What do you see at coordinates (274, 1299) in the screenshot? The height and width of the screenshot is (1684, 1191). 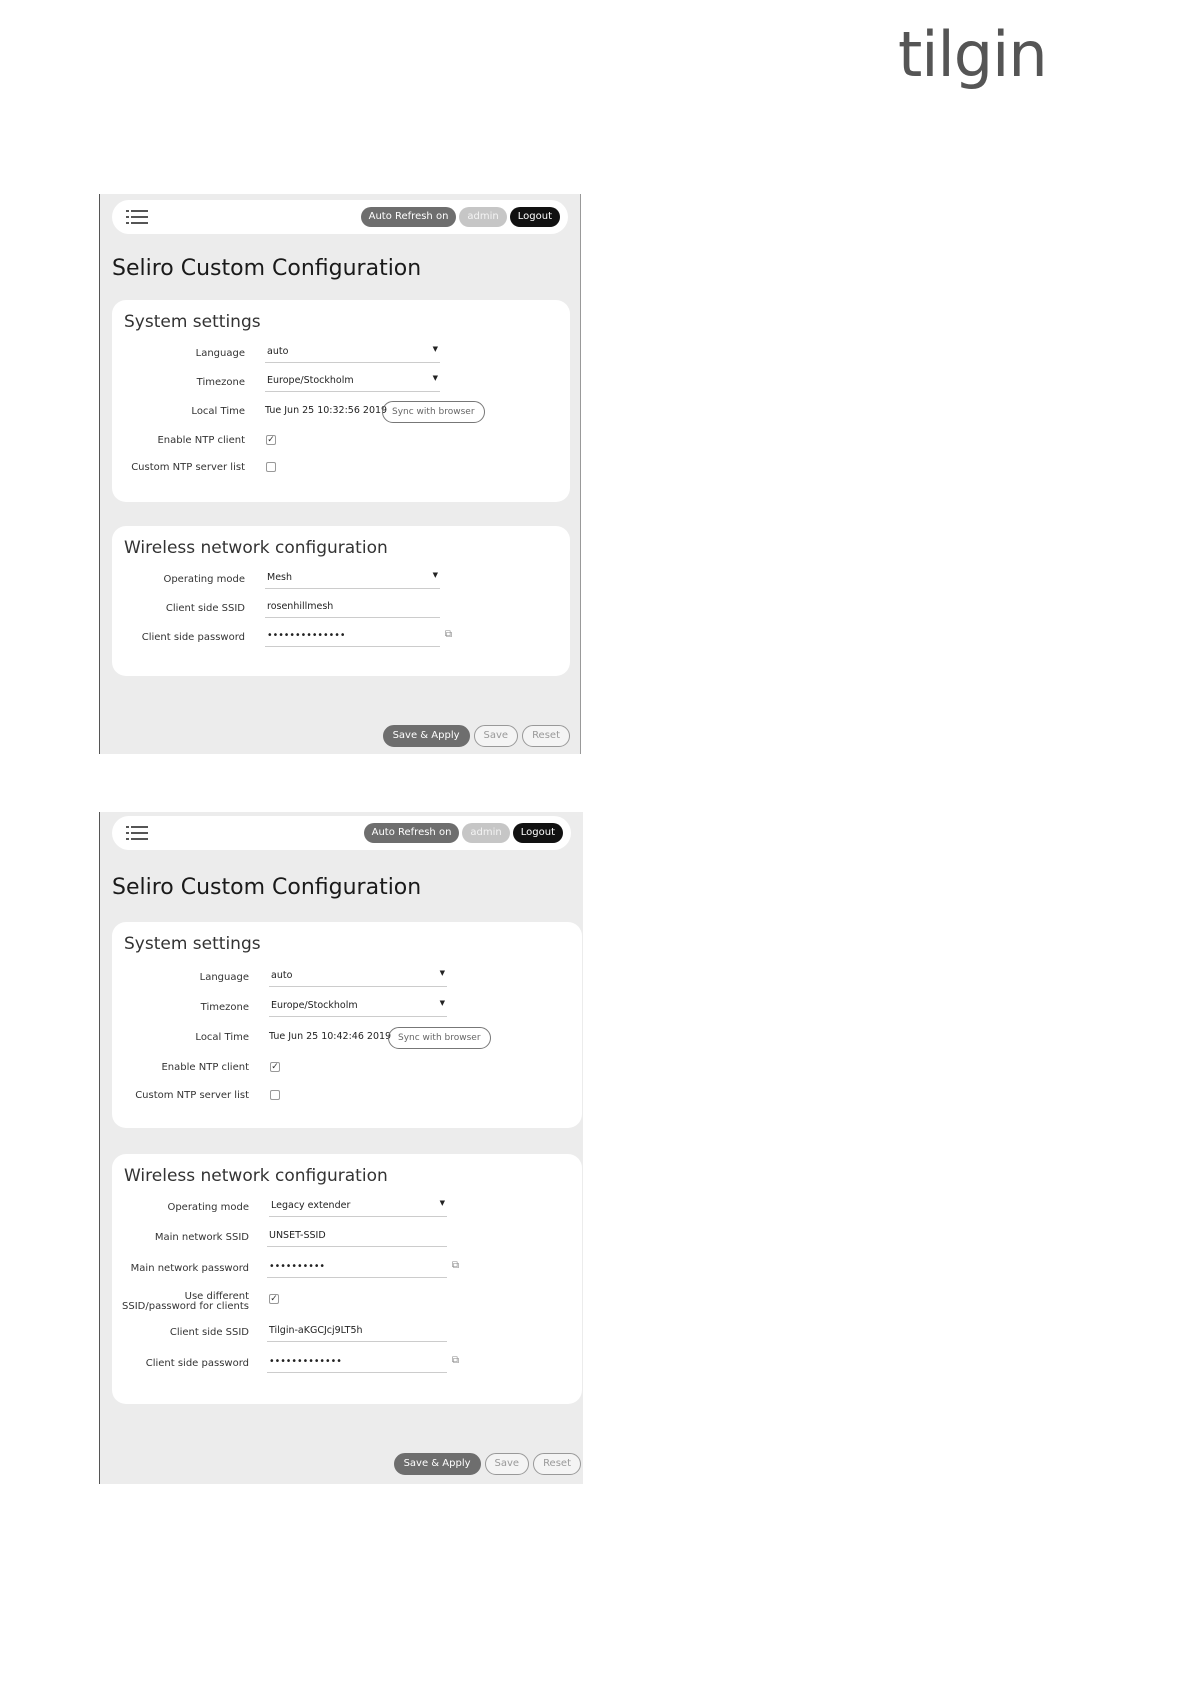 I see `use-different-ssid-checkbox: ✓` at bounding box center [274, 1299].